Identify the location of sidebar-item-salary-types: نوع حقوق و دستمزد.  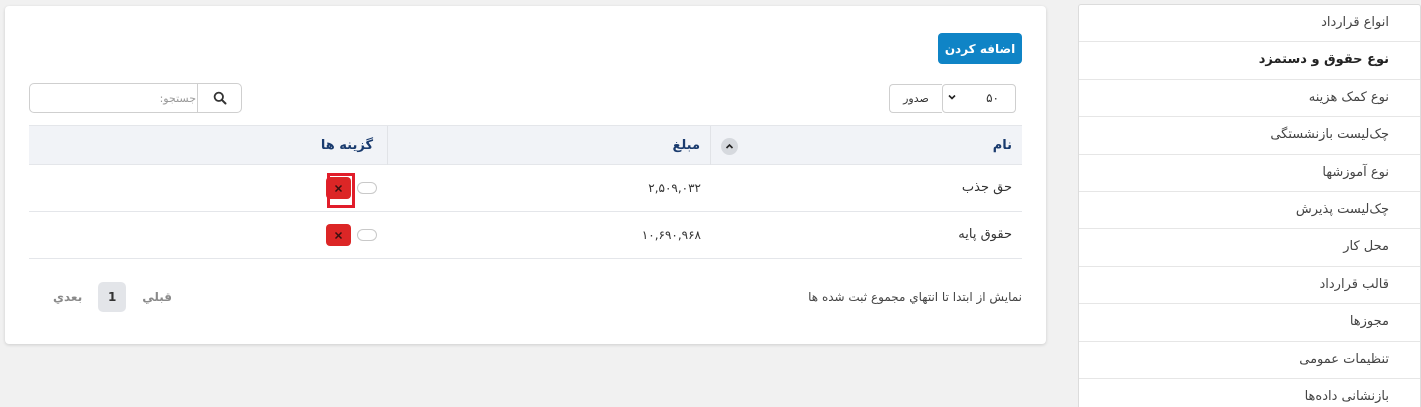
(1249, 61).